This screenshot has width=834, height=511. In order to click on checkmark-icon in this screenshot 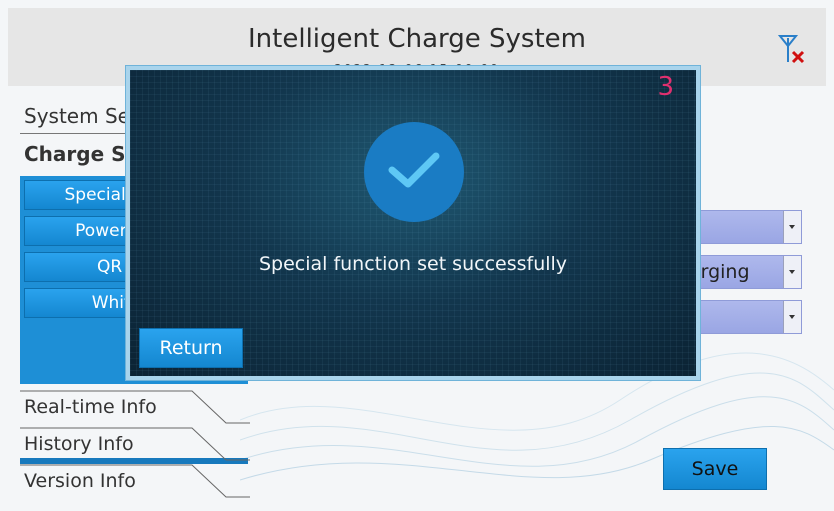, I will do `click(414, 170)`.